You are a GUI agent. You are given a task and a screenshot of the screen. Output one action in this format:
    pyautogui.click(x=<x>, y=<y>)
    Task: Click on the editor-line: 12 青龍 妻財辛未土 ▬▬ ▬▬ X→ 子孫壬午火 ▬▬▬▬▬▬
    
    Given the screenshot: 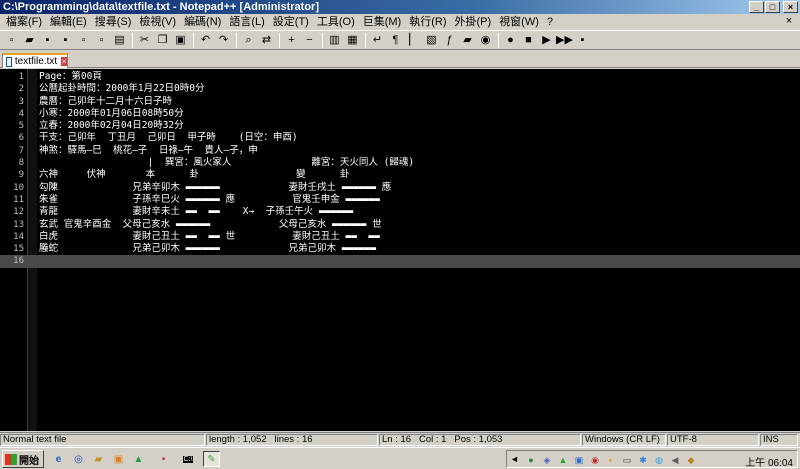 What is the action you would take?
    pyautogui.click(x=400, y=212)
    